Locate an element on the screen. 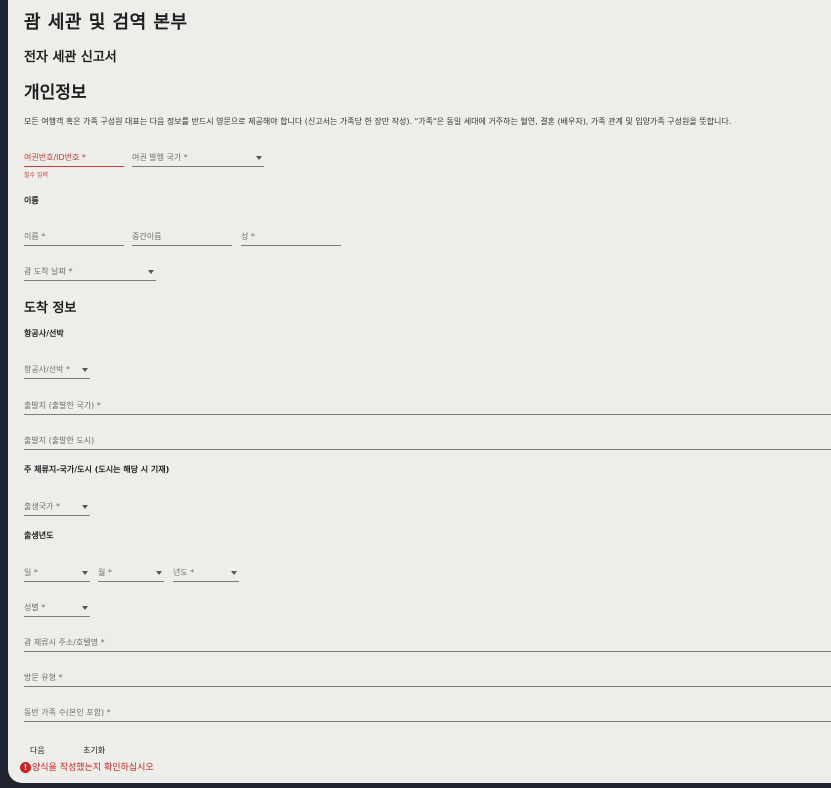 This screenshot has height=788, width=831. guam-address-label: 괌 체류시 주소/호텔명 * is located at coordinates (64, 642).